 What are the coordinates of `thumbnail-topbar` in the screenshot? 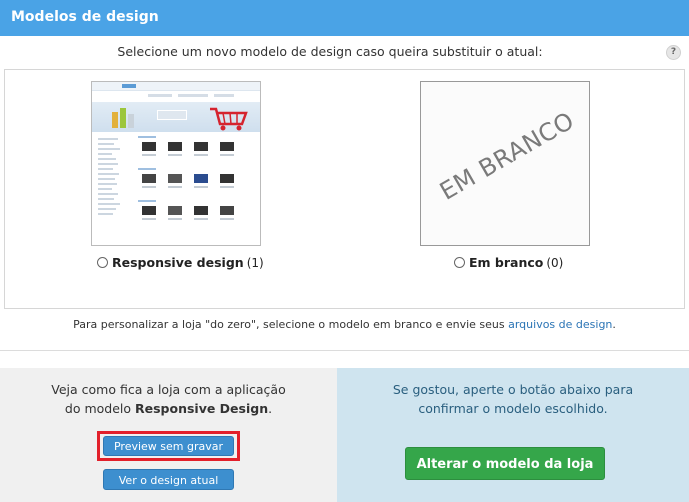 It's located at (176, 86).